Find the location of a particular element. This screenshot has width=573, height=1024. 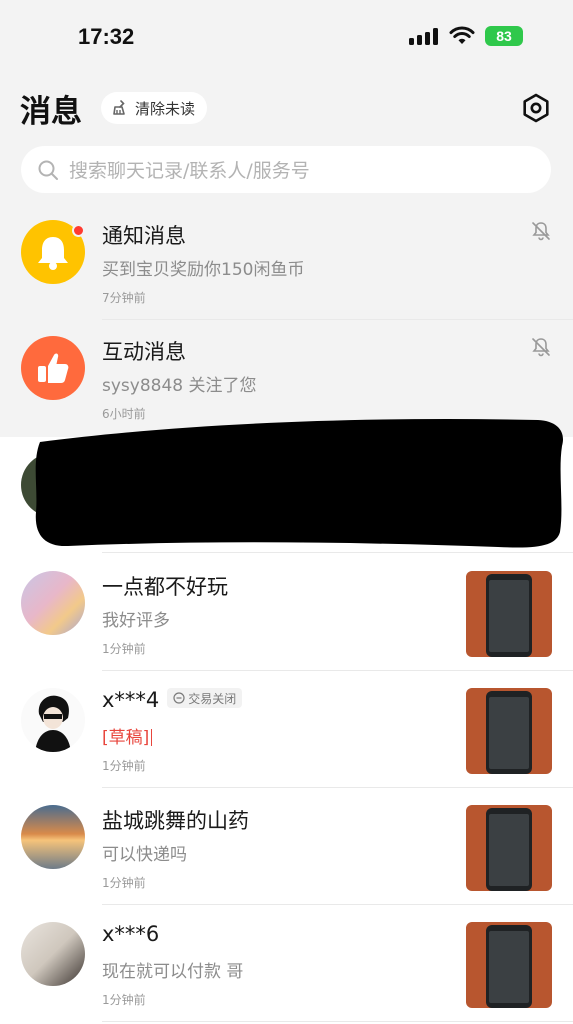

conversation-name: 一点都不好玩 is located at coordinates (165, 587).